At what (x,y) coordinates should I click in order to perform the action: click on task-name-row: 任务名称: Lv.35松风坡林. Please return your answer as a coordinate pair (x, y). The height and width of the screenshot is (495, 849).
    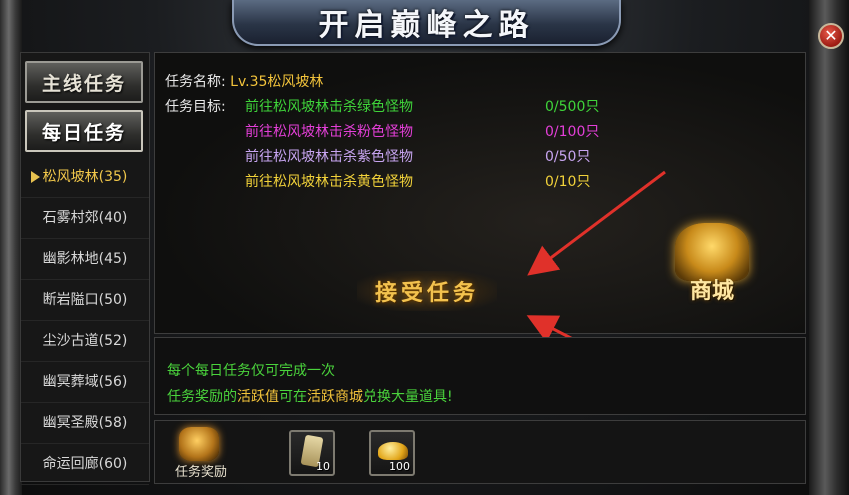
    Looking at the image, I should click on (244, 81).